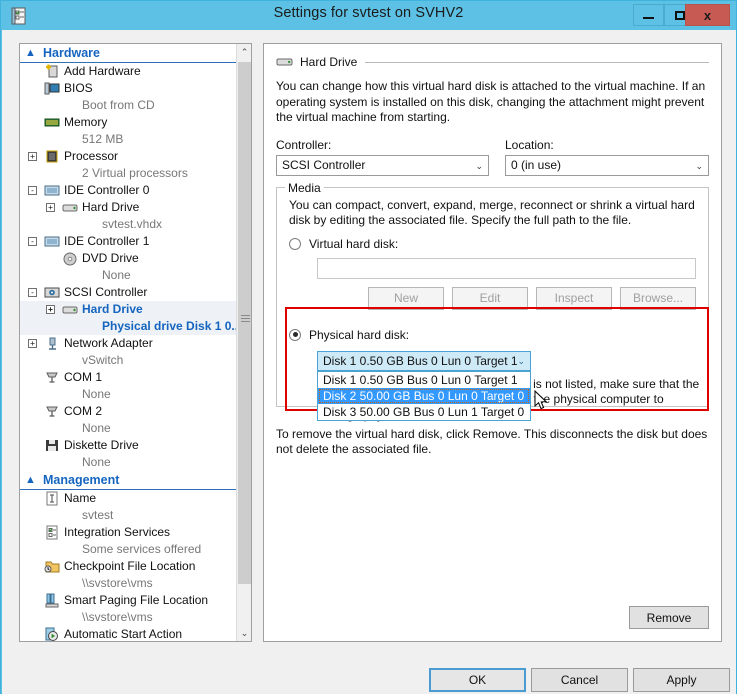 The image size is (737, 694). I want to click on dropdown-option-disk-3: Disk 3 50.00 GB Bus 0 Lun 1 Target 0, so click(424, 412).